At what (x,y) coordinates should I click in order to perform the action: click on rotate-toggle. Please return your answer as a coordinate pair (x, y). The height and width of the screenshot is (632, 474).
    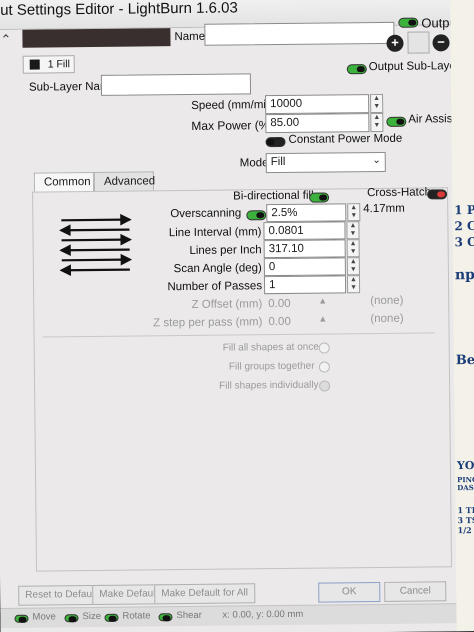
    Looking at the image, I should click on (111, 617).